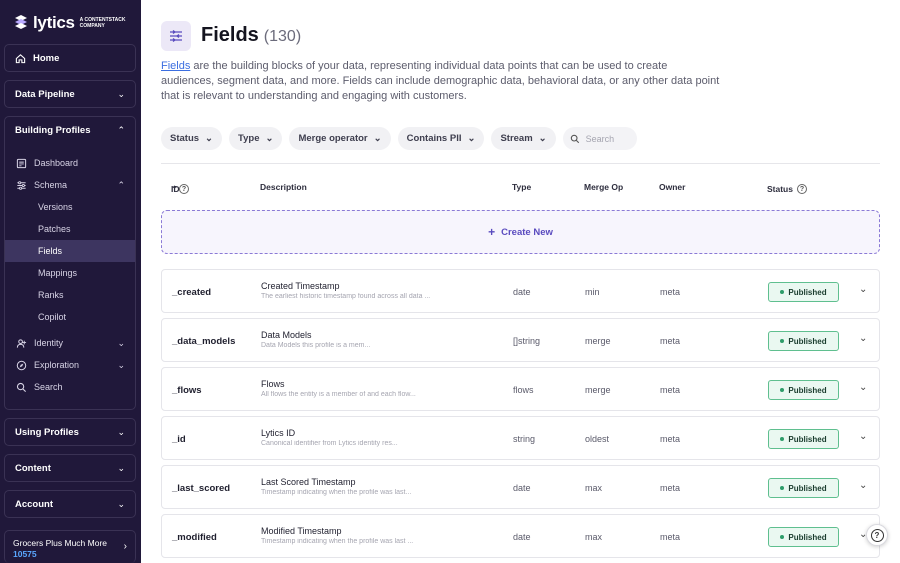  I want to click on nav-dashboard: Dashboard, so click(70, 163).